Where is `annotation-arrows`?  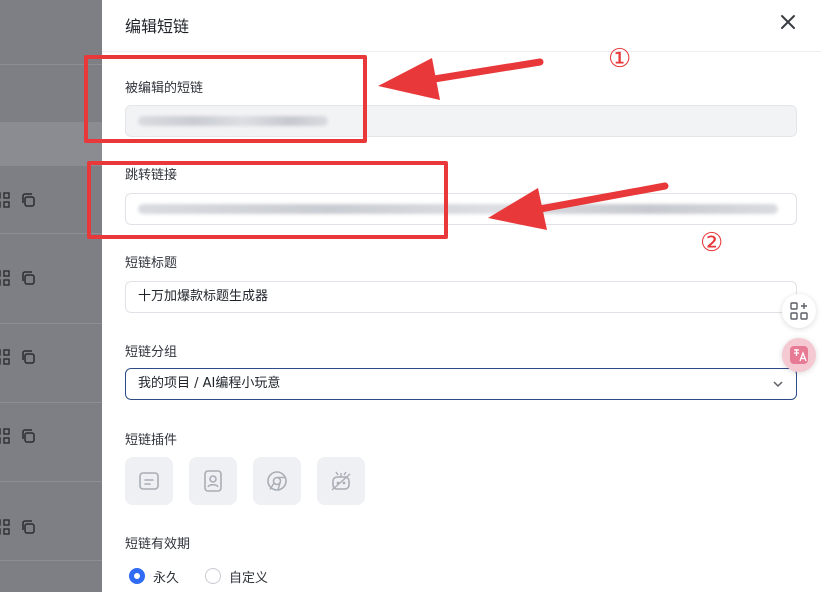 annotation-arrows is located at coordinates (523, 144).